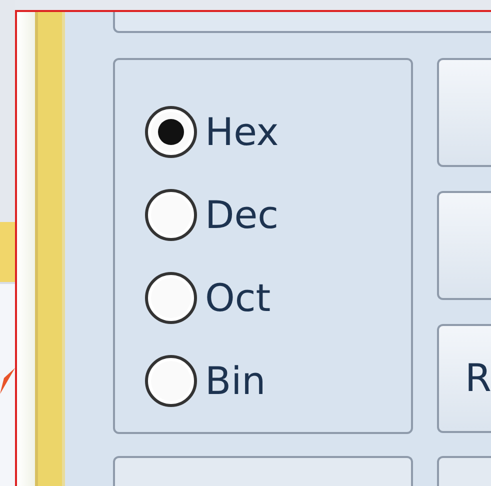  Describe the element at coordinates (464, 378) in the screenshot. I see `calculator-button: R` at that location.